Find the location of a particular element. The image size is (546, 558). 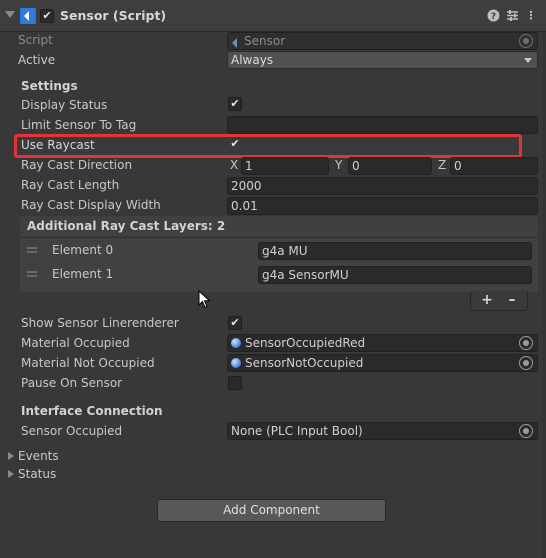

interface-connection-header: Interface Connection is located at coordinates (92, 411).